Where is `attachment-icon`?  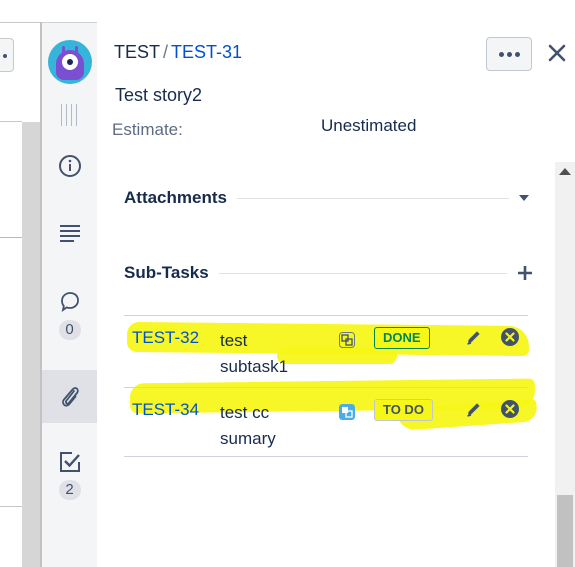
attachment-icon is located at coordinates (70, 396).